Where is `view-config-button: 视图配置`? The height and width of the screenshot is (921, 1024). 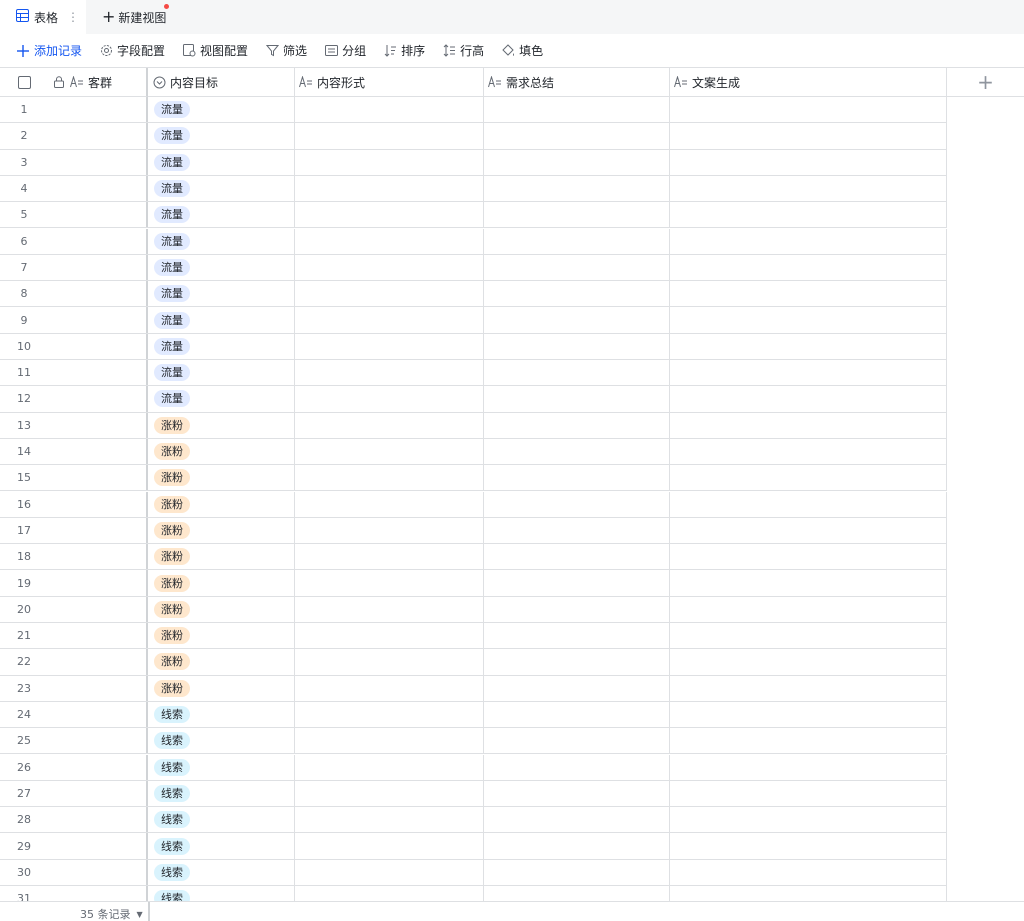 view-config-button: 视图配置 is located at coordinates (215, 50).